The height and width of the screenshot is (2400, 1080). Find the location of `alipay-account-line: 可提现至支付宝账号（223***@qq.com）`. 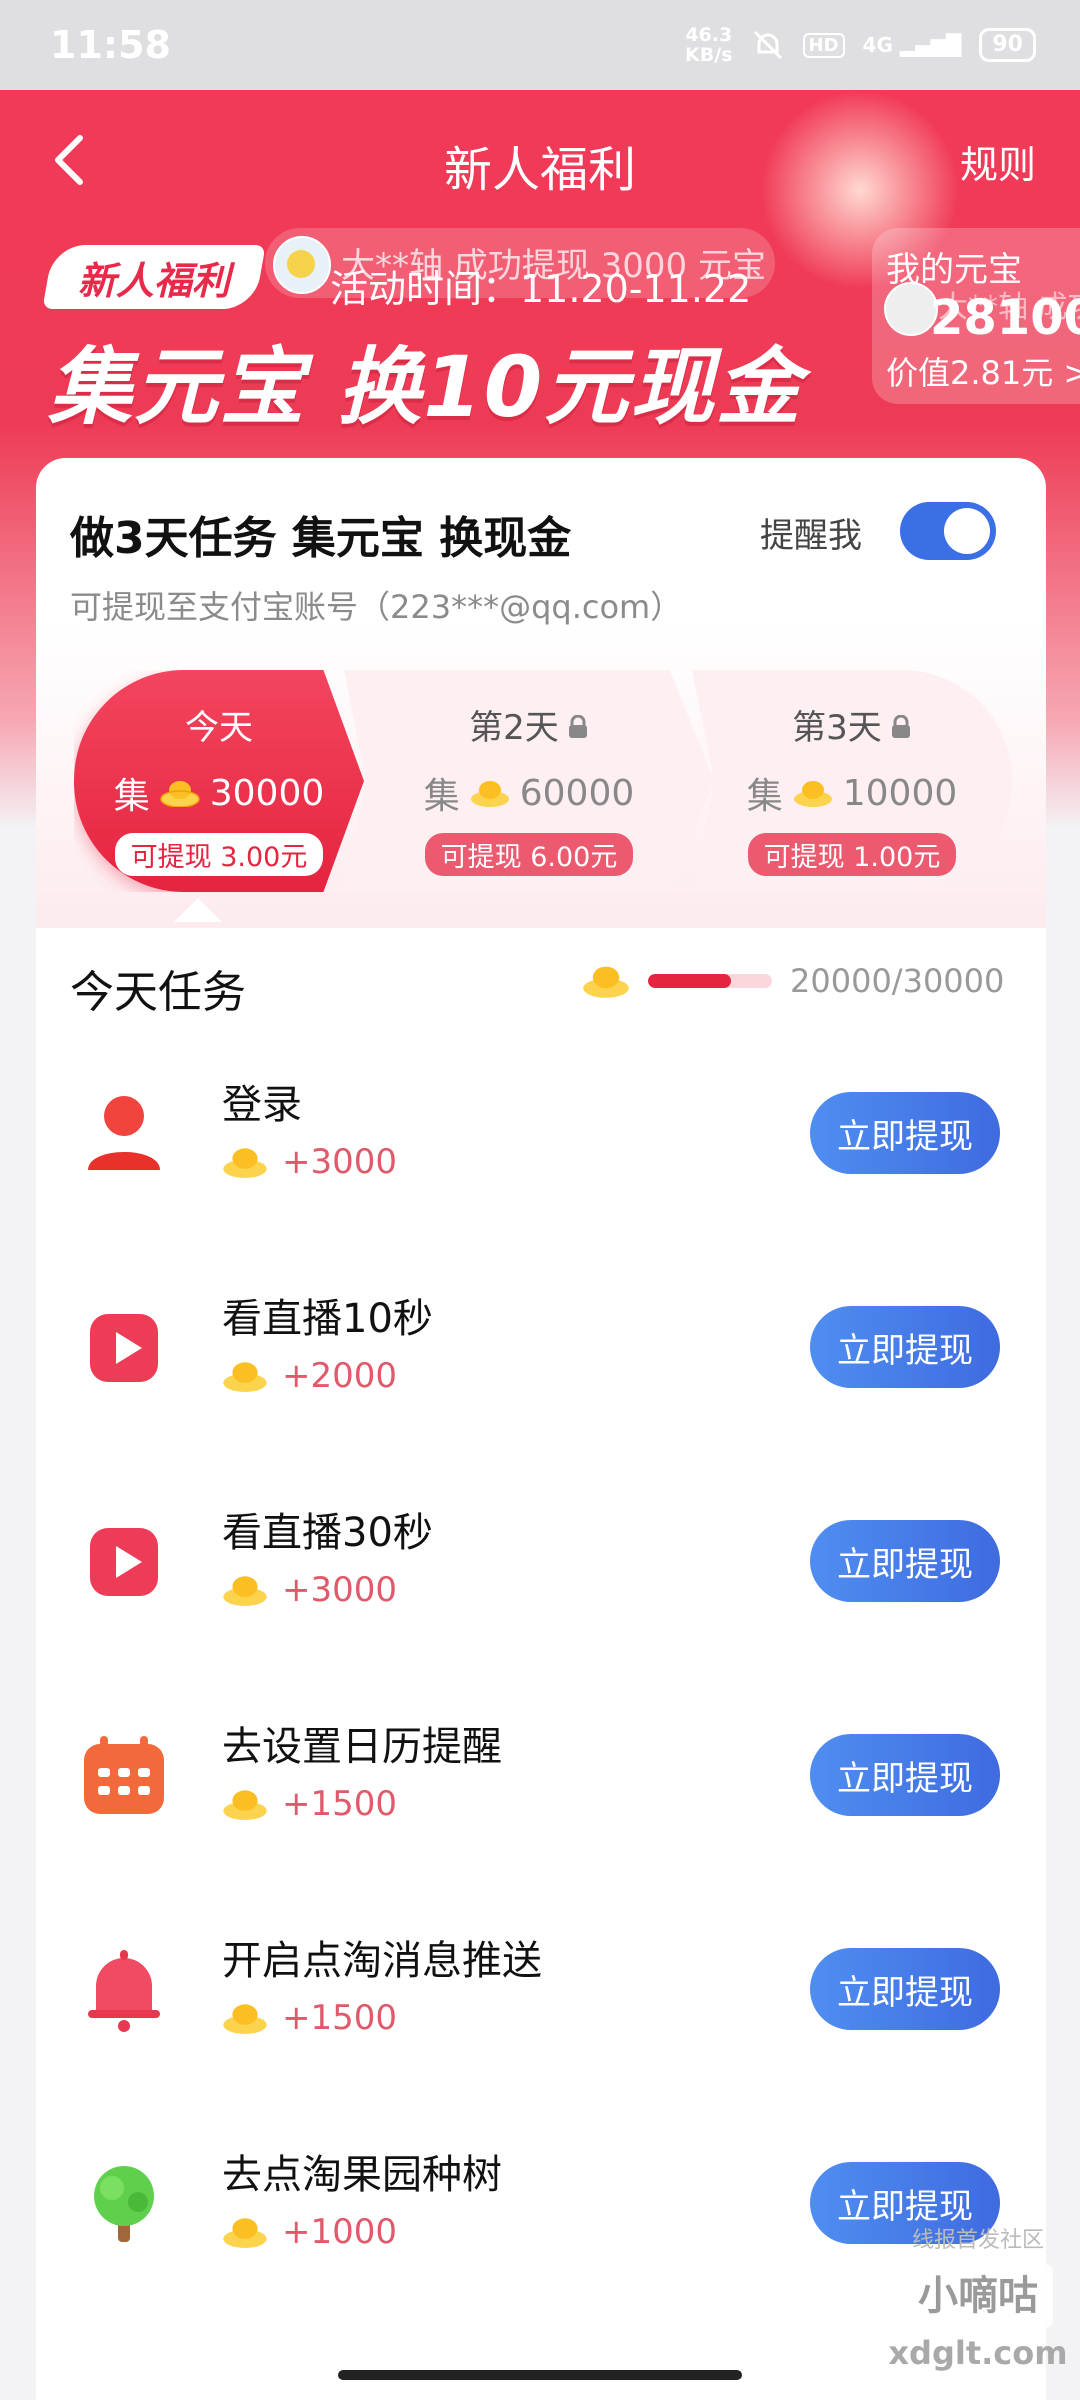

alipay-account-line: 可提现至支付宝账号（223***@qq.com） is located at coordinates (376, 607).